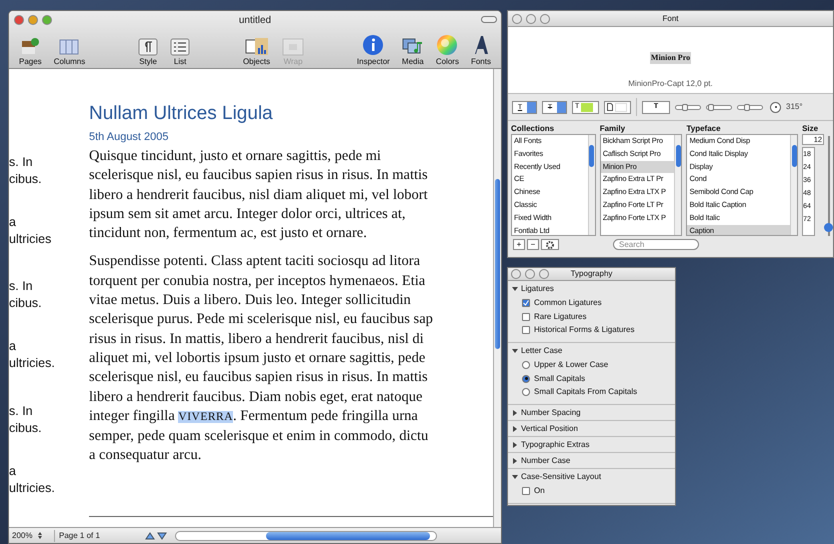 This screenshot has height=544, width=834. I want to click on window-title: untitled, so click(255, 21).